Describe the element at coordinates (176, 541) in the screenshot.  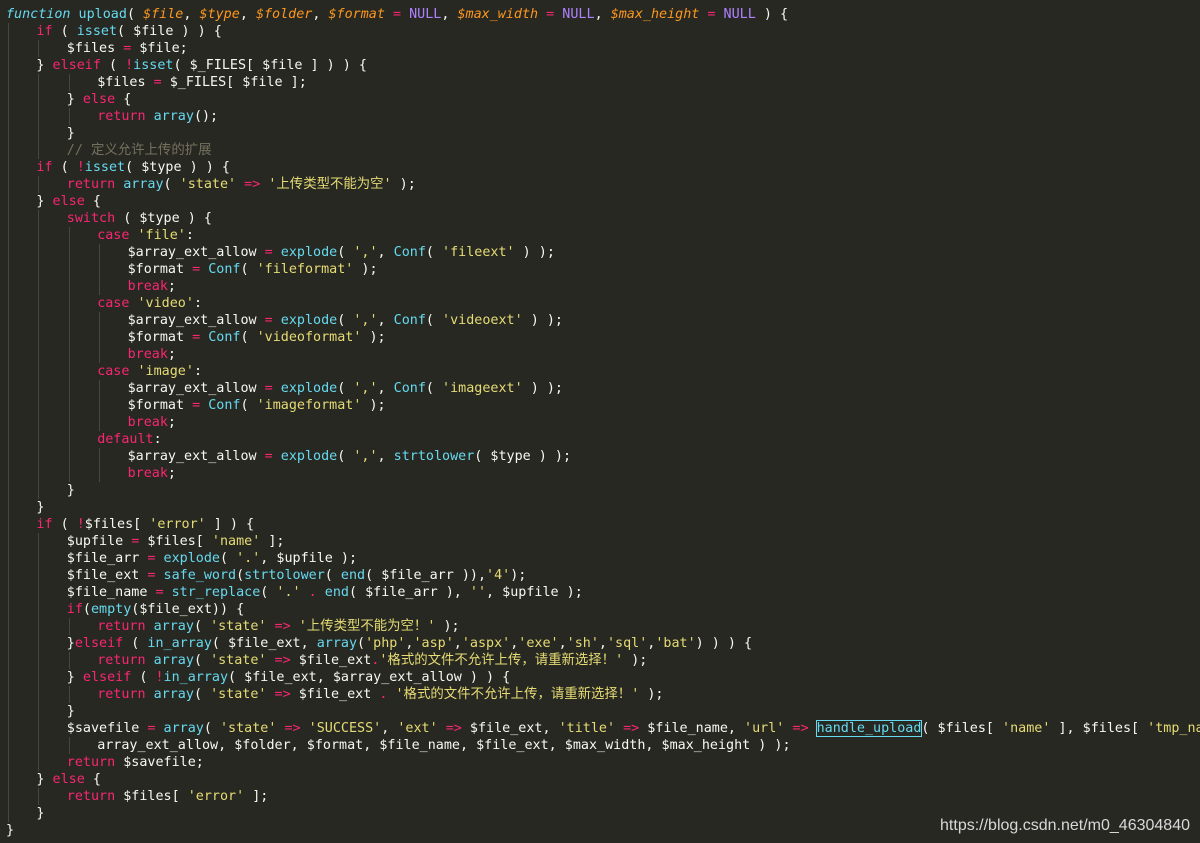
I see `code-line: $upfile = $files[ 'name' ];` at that location.